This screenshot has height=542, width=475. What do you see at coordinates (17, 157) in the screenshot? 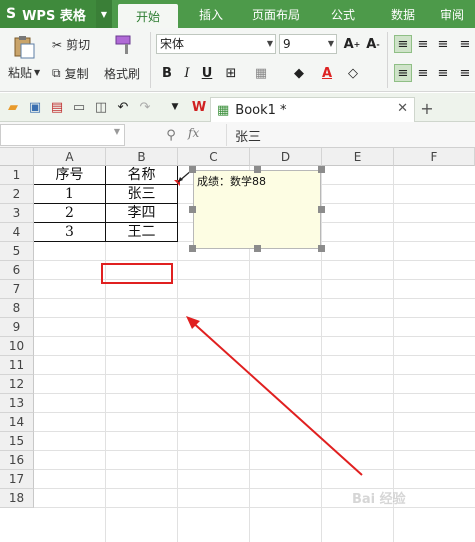
I see `select-all-corner` at bounding box center [17, 157].